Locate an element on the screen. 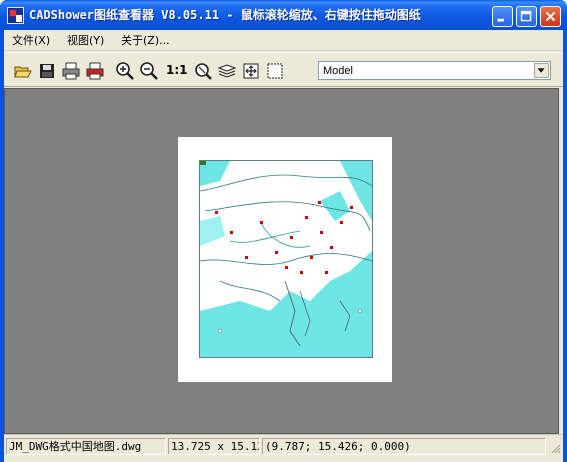 This screenshot has width=567, height=462. print-icon is located at coordinates (71, 71).